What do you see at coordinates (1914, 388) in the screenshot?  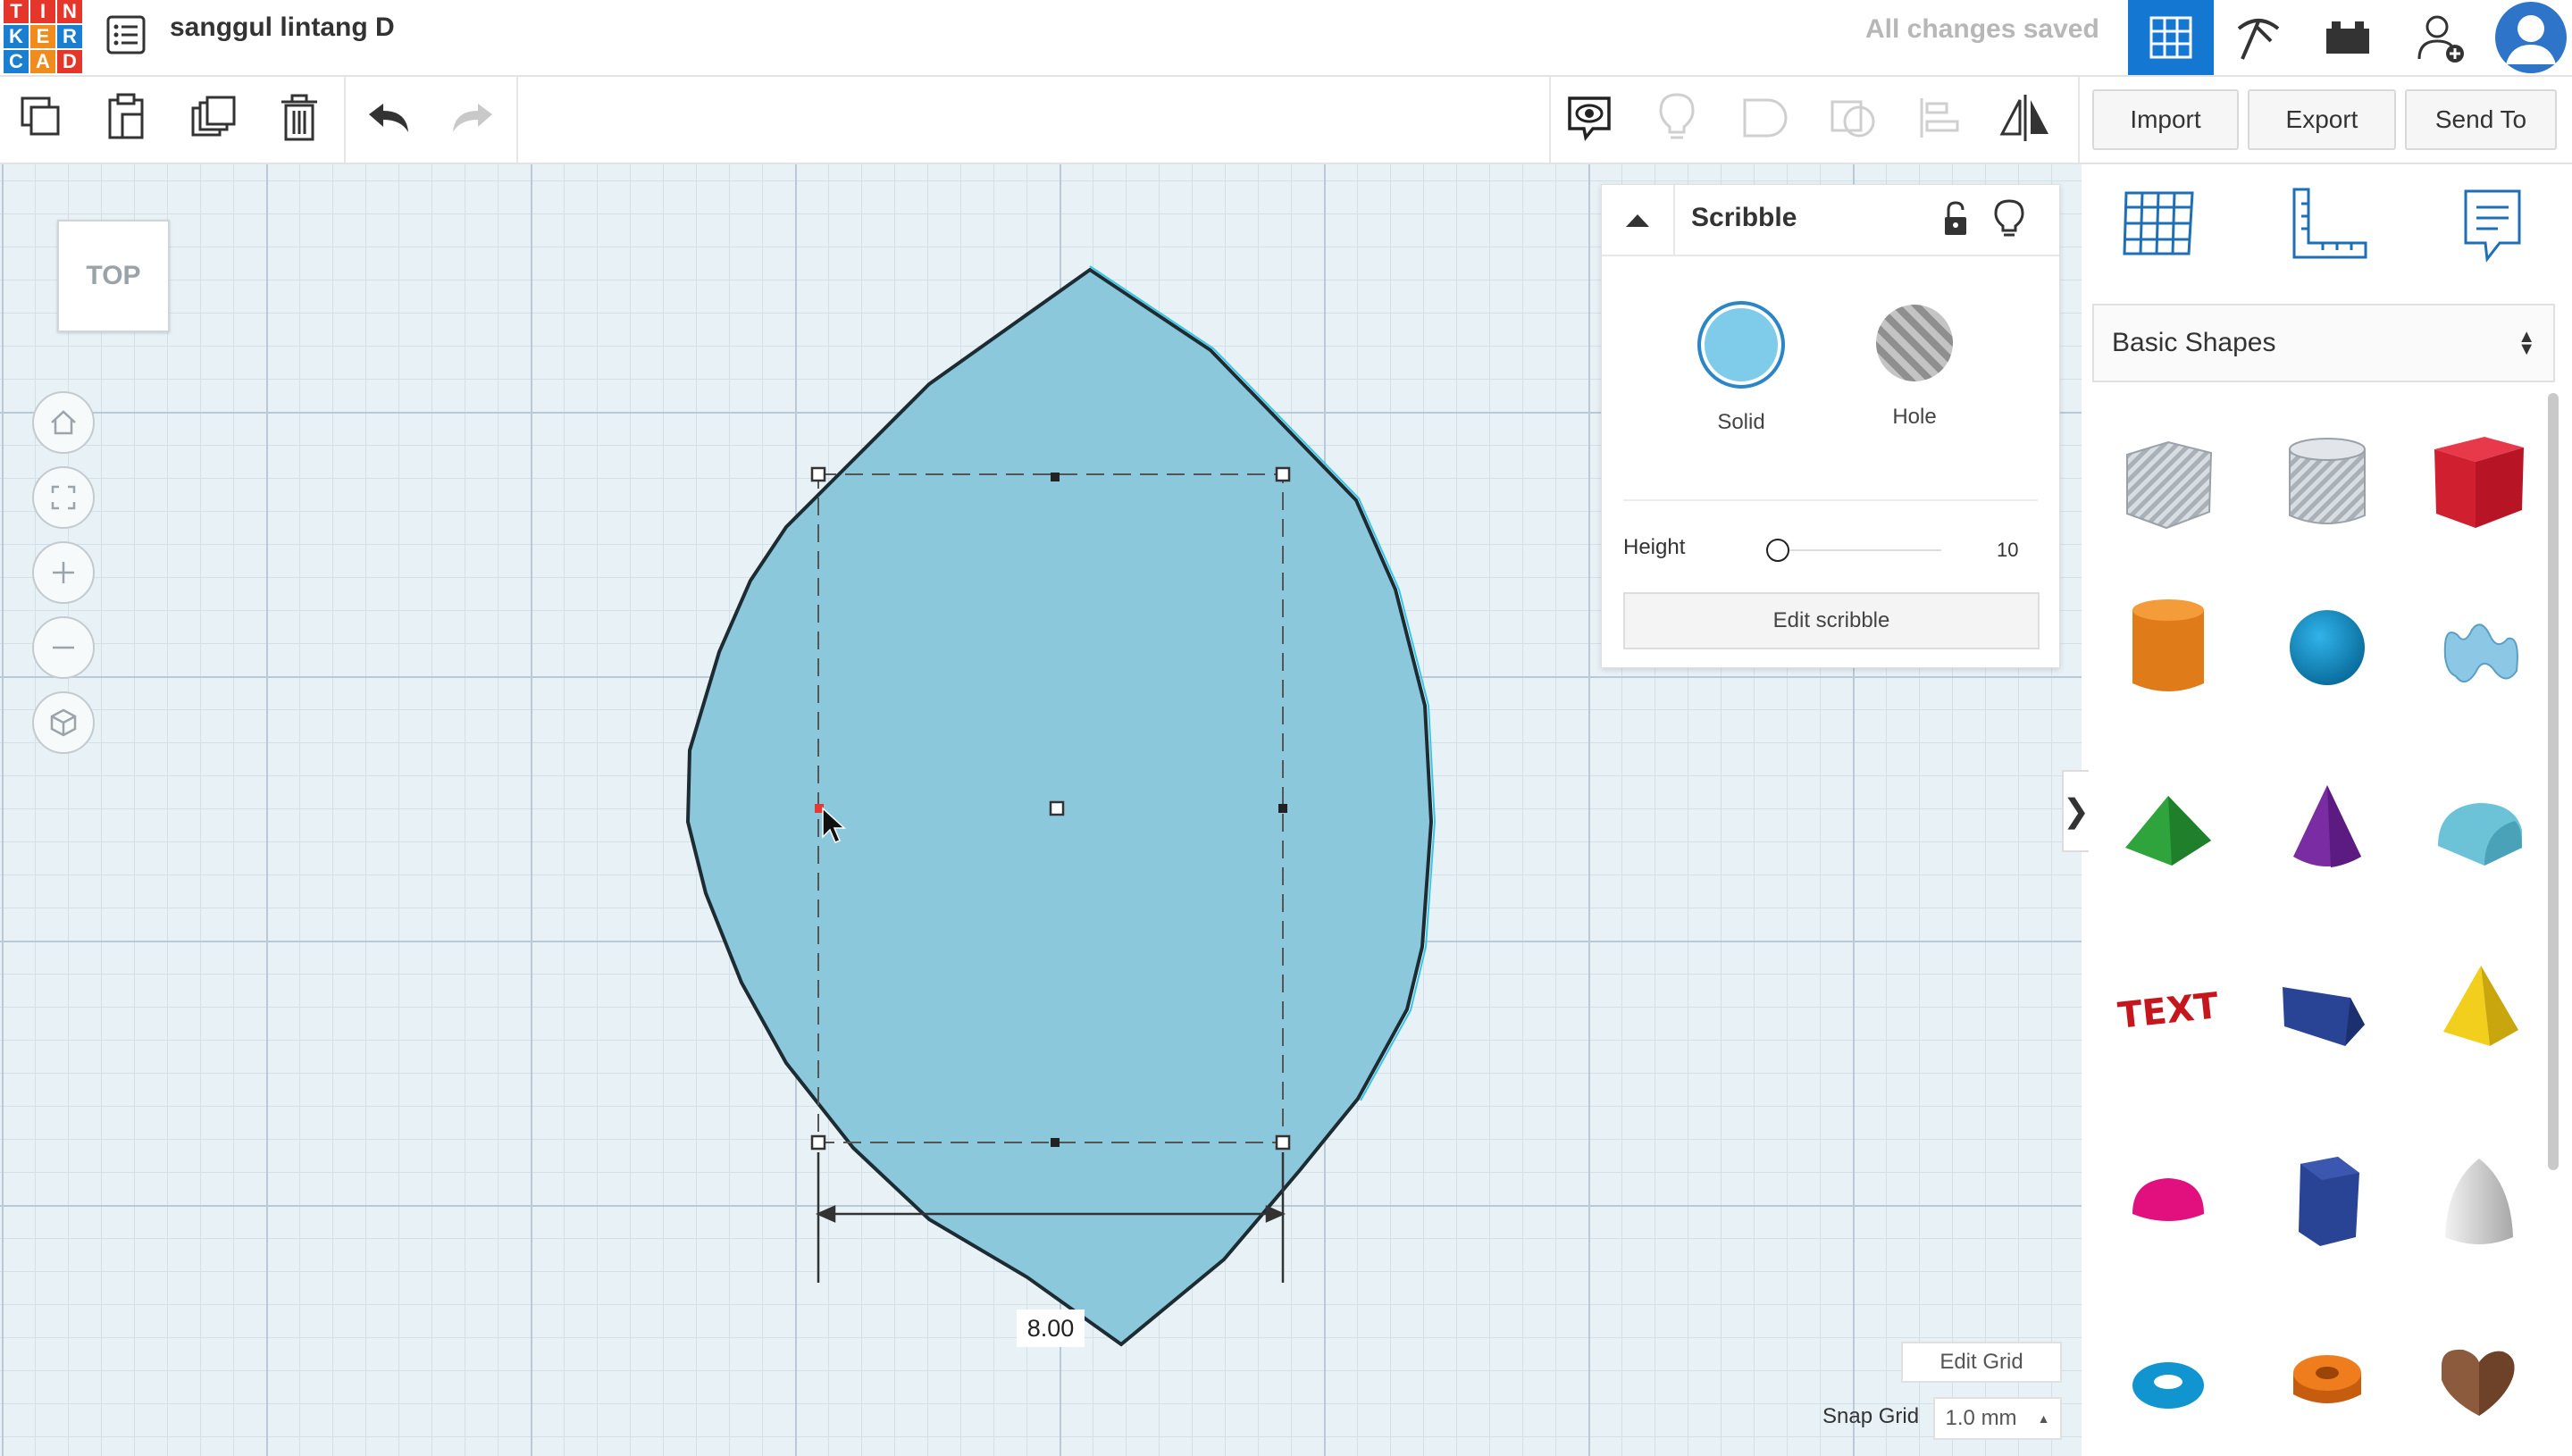 I see `hole-option: Hole` at bounding box center [1914, 388].